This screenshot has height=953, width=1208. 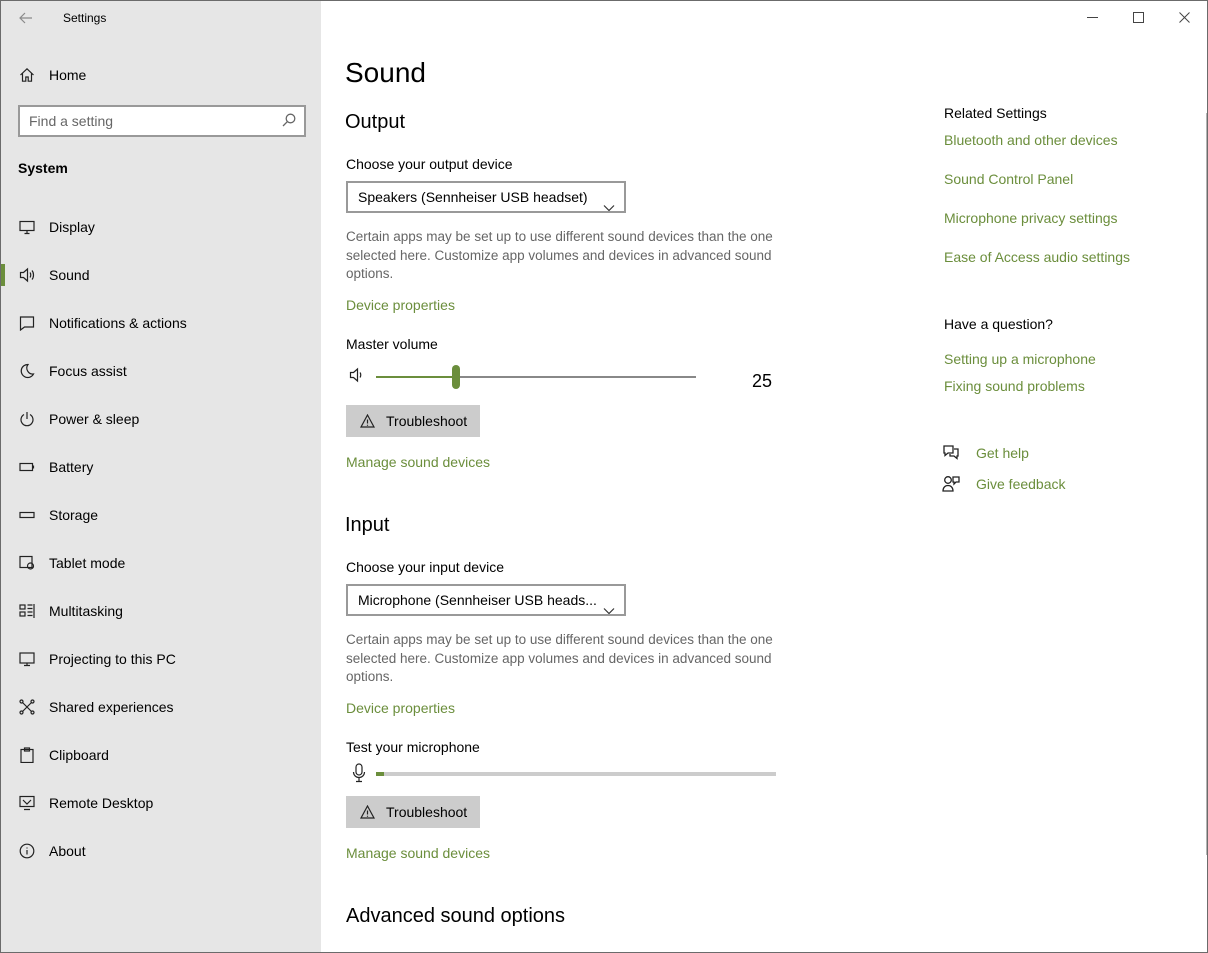 I want to click on back-arrow-icon, so click(x=26, y=18).